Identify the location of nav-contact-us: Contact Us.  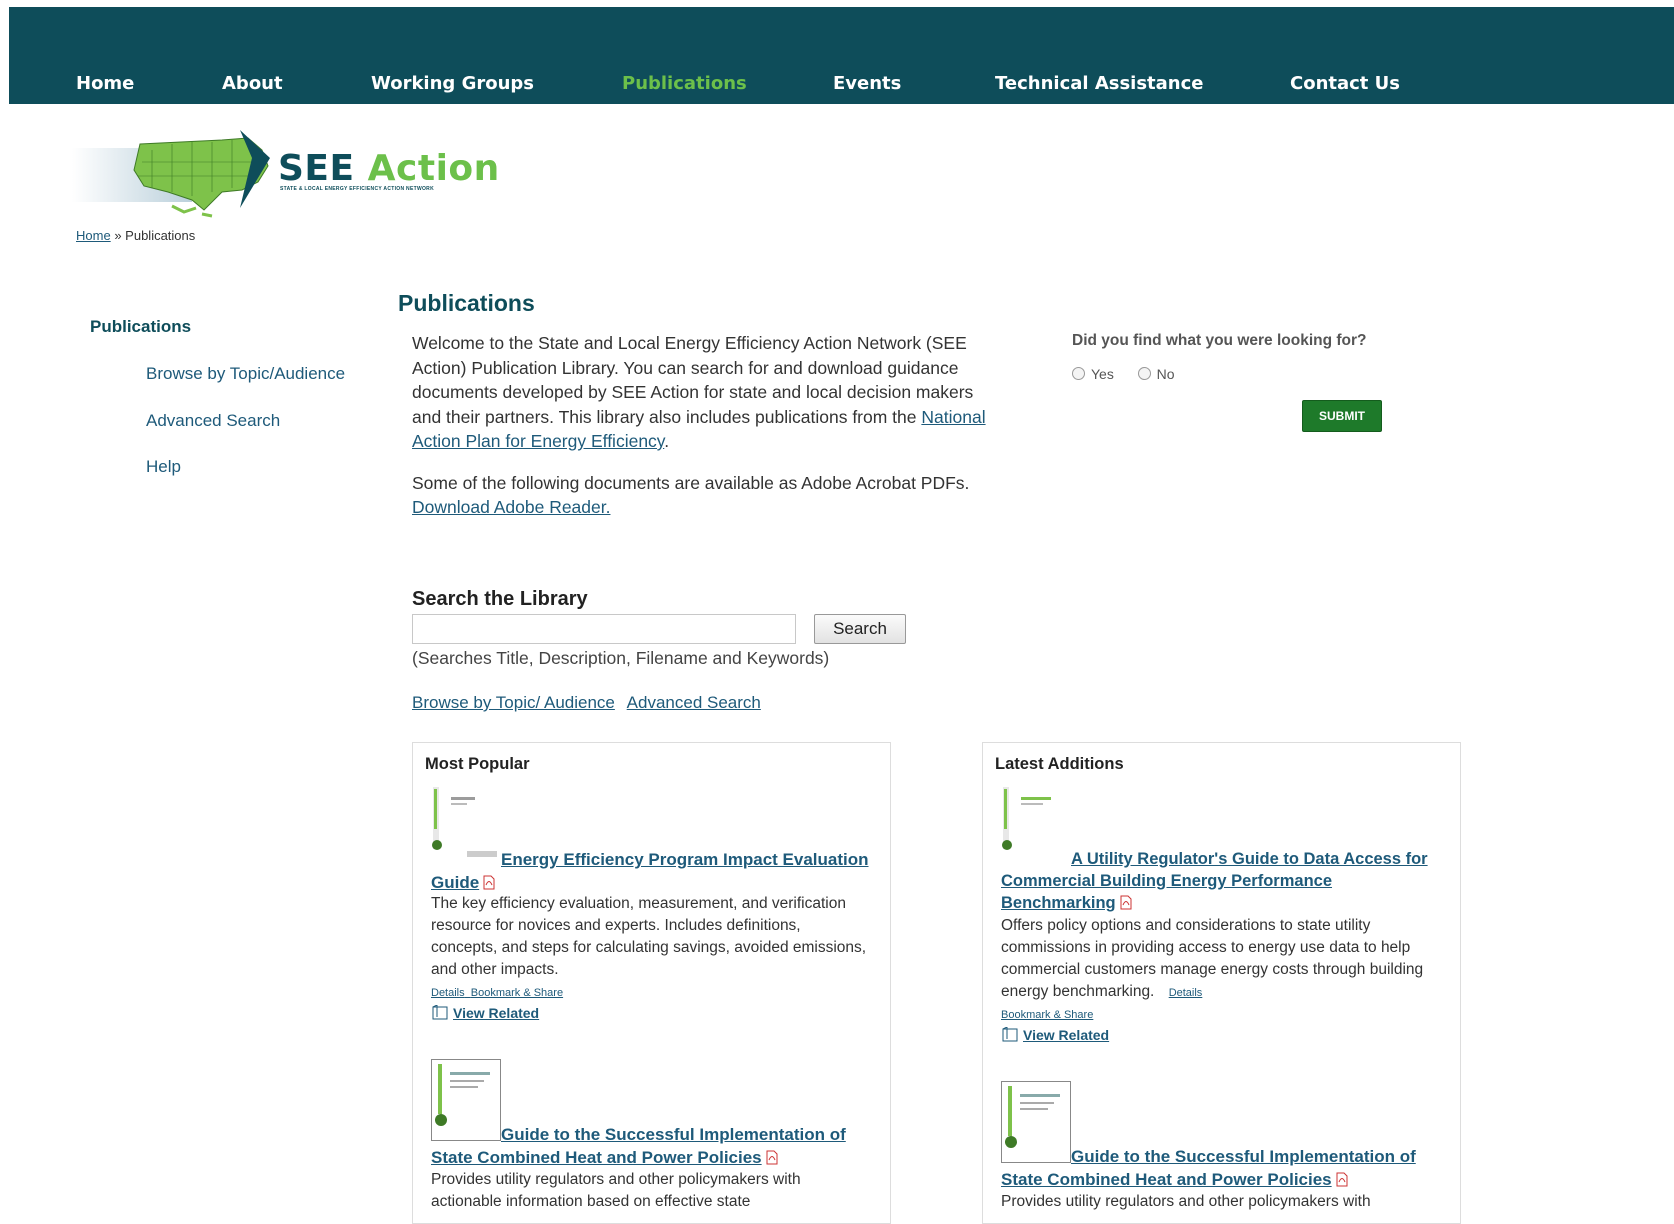
(1345, 83).